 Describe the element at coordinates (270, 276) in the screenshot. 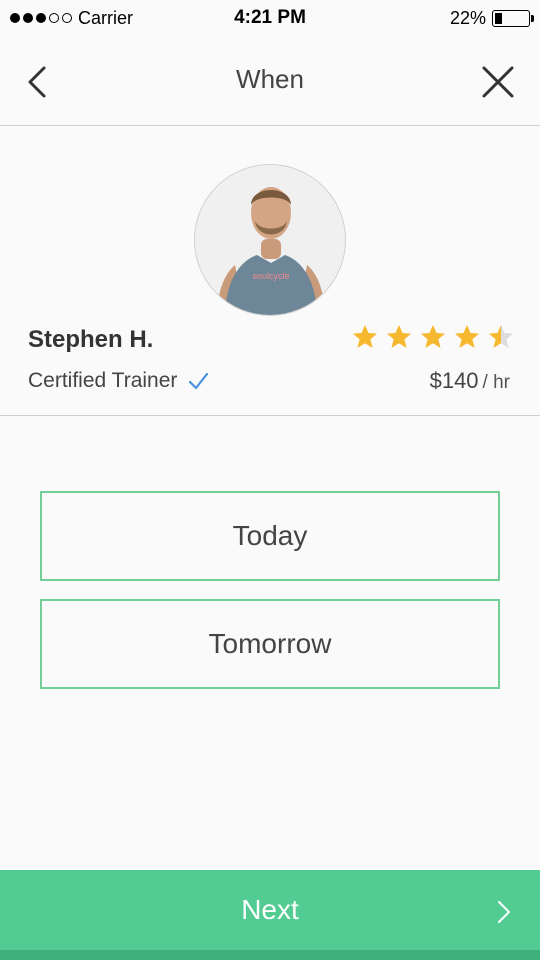

I see `shirt-logo-text: soulcycle` at that location.